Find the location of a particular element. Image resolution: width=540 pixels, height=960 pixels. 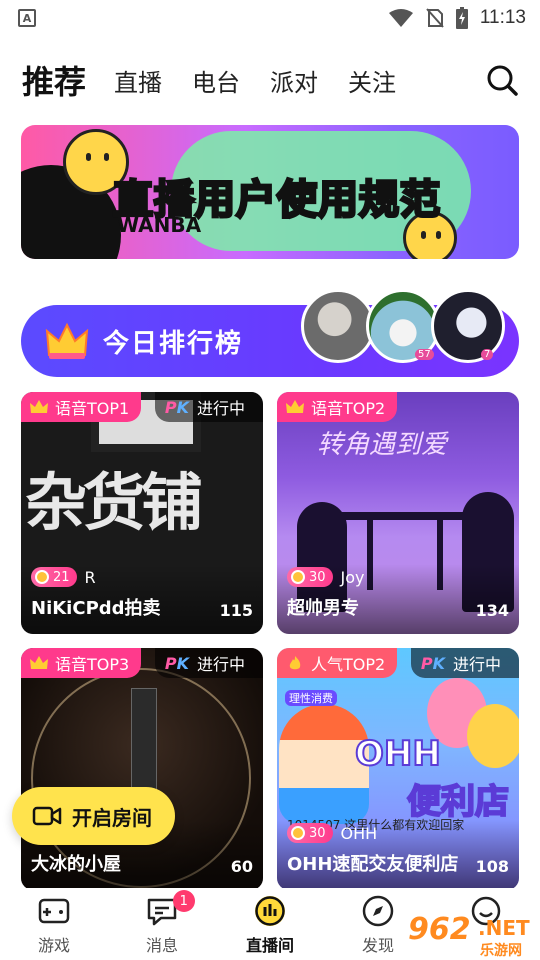

search-icon is located at coordinates (502, 80).